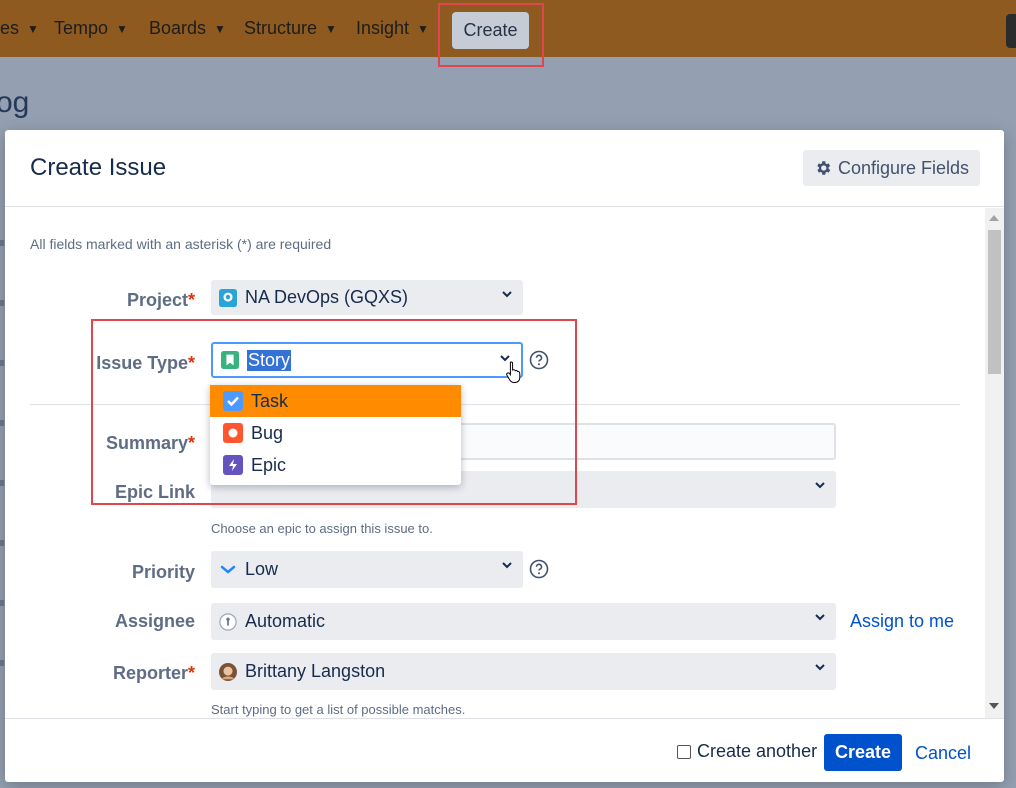 The width and height of the screenshot is (1016, 788). Describe the element at coordinates (15, 102) in the screenshot. I see `page-title-fragment: og` at that location.